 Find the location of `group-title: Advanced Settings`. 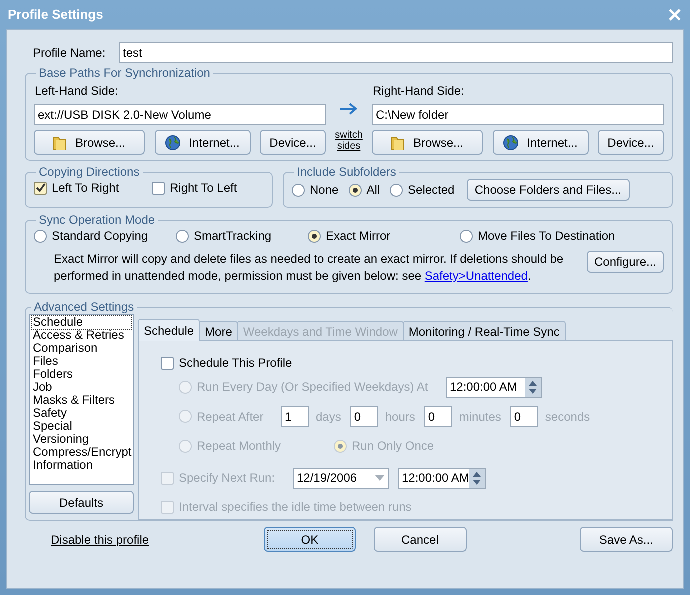

group-title: Advanced Settings is located at coordinates (84, 307).